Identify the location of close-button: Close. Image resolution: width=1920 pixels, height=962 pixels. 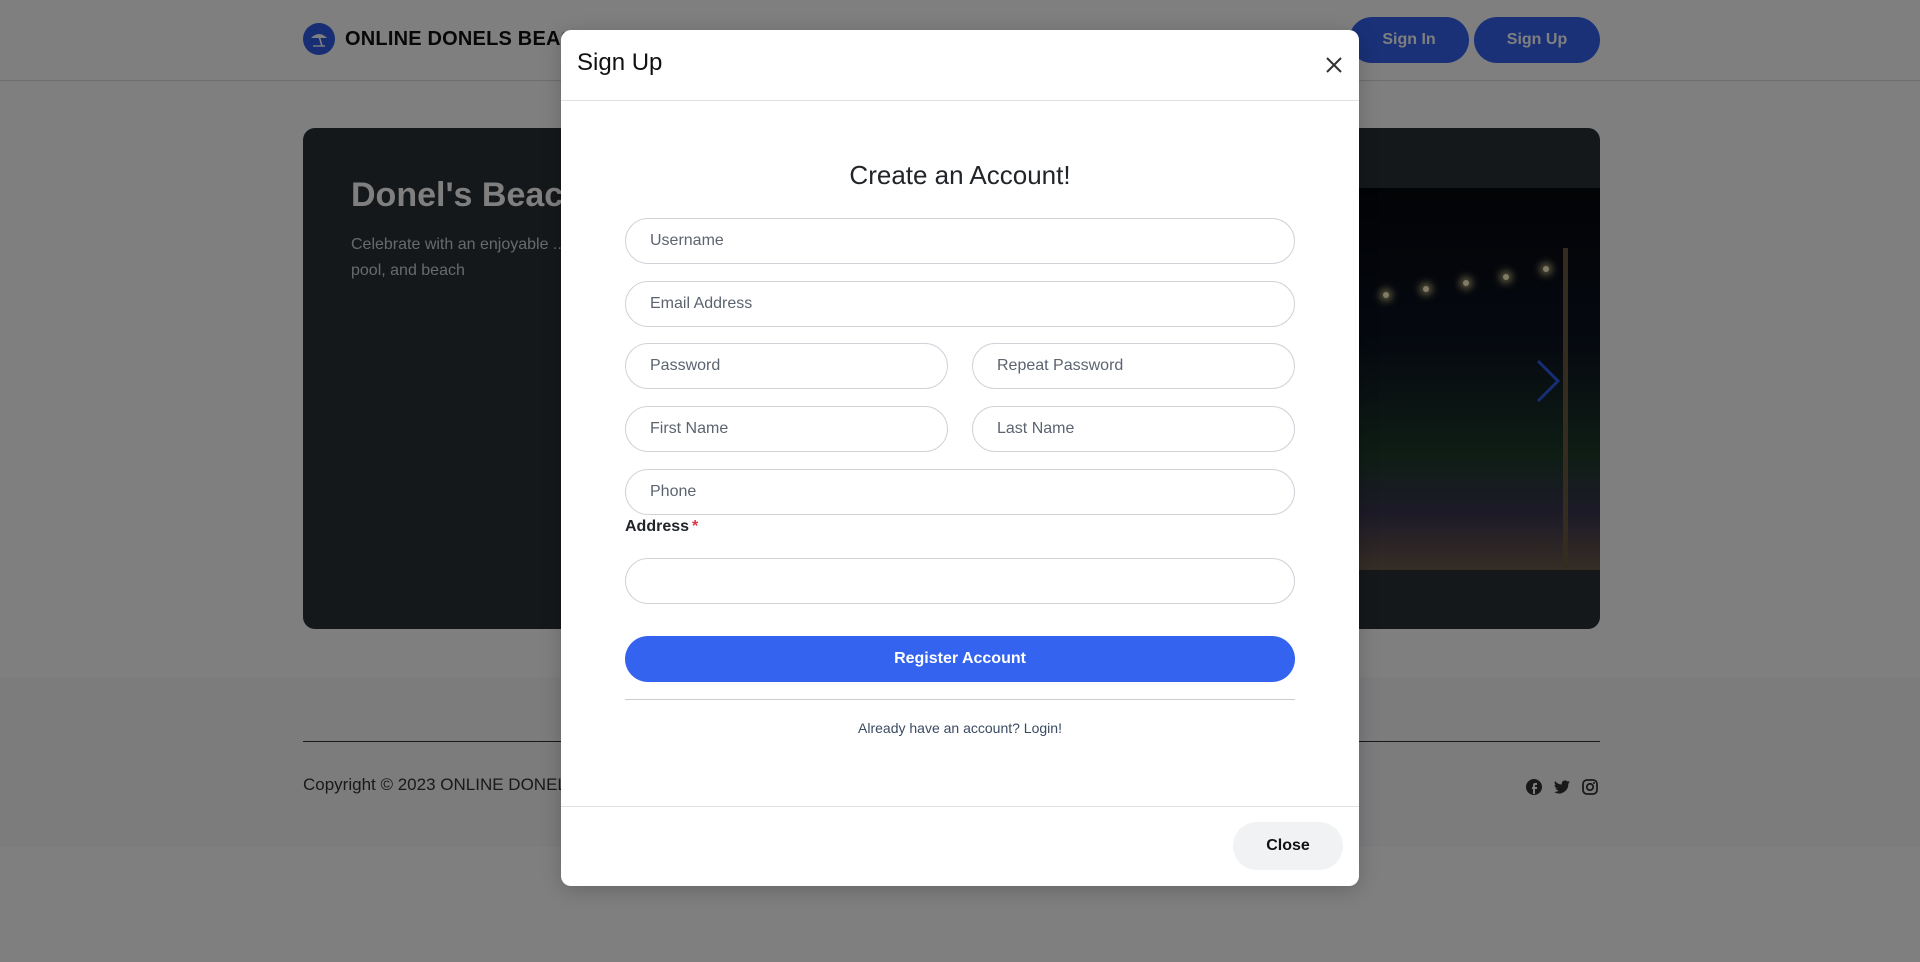
(1288, 846).